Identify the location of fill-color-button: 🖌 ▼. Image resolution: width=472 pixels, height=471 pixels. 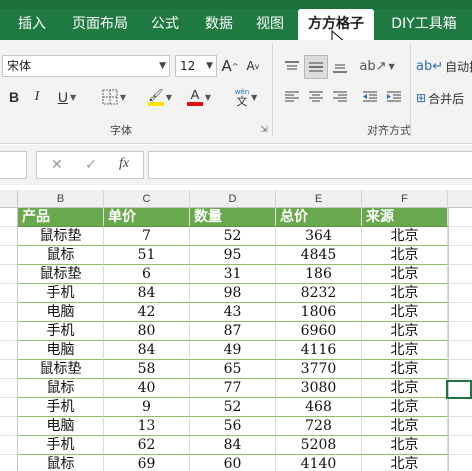
(160, 97).